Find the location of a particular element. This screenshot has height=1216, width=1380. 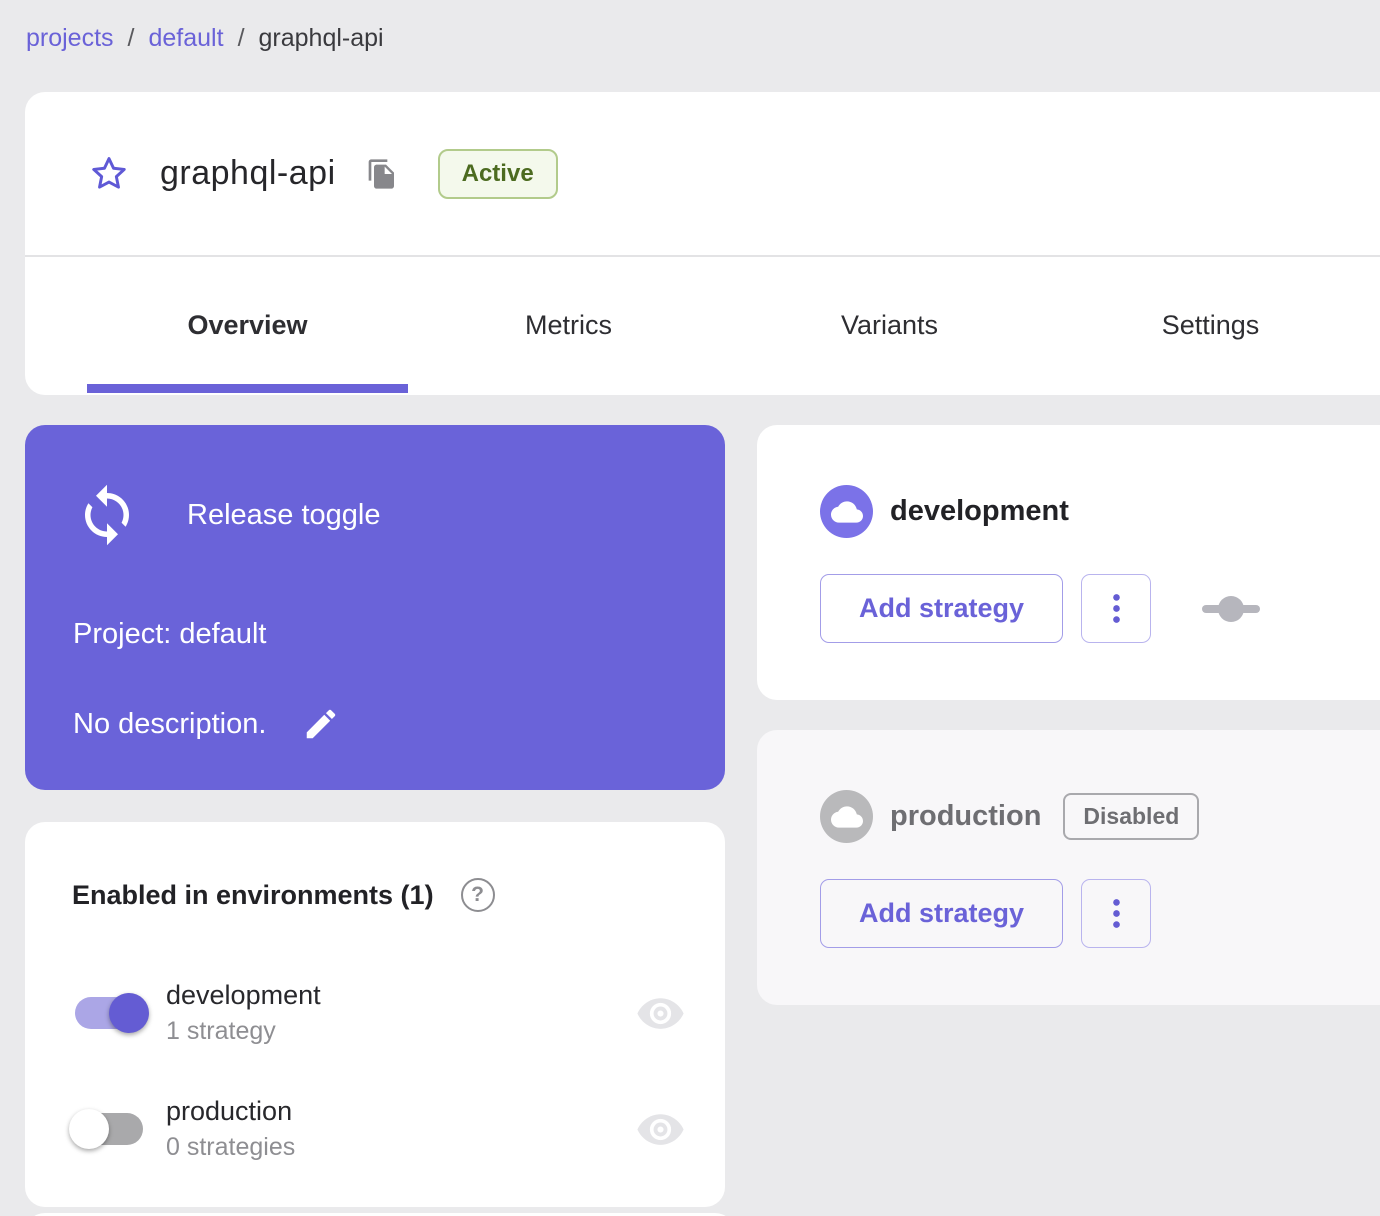

environment-row-name: production is located at coordinates (229, 1111).